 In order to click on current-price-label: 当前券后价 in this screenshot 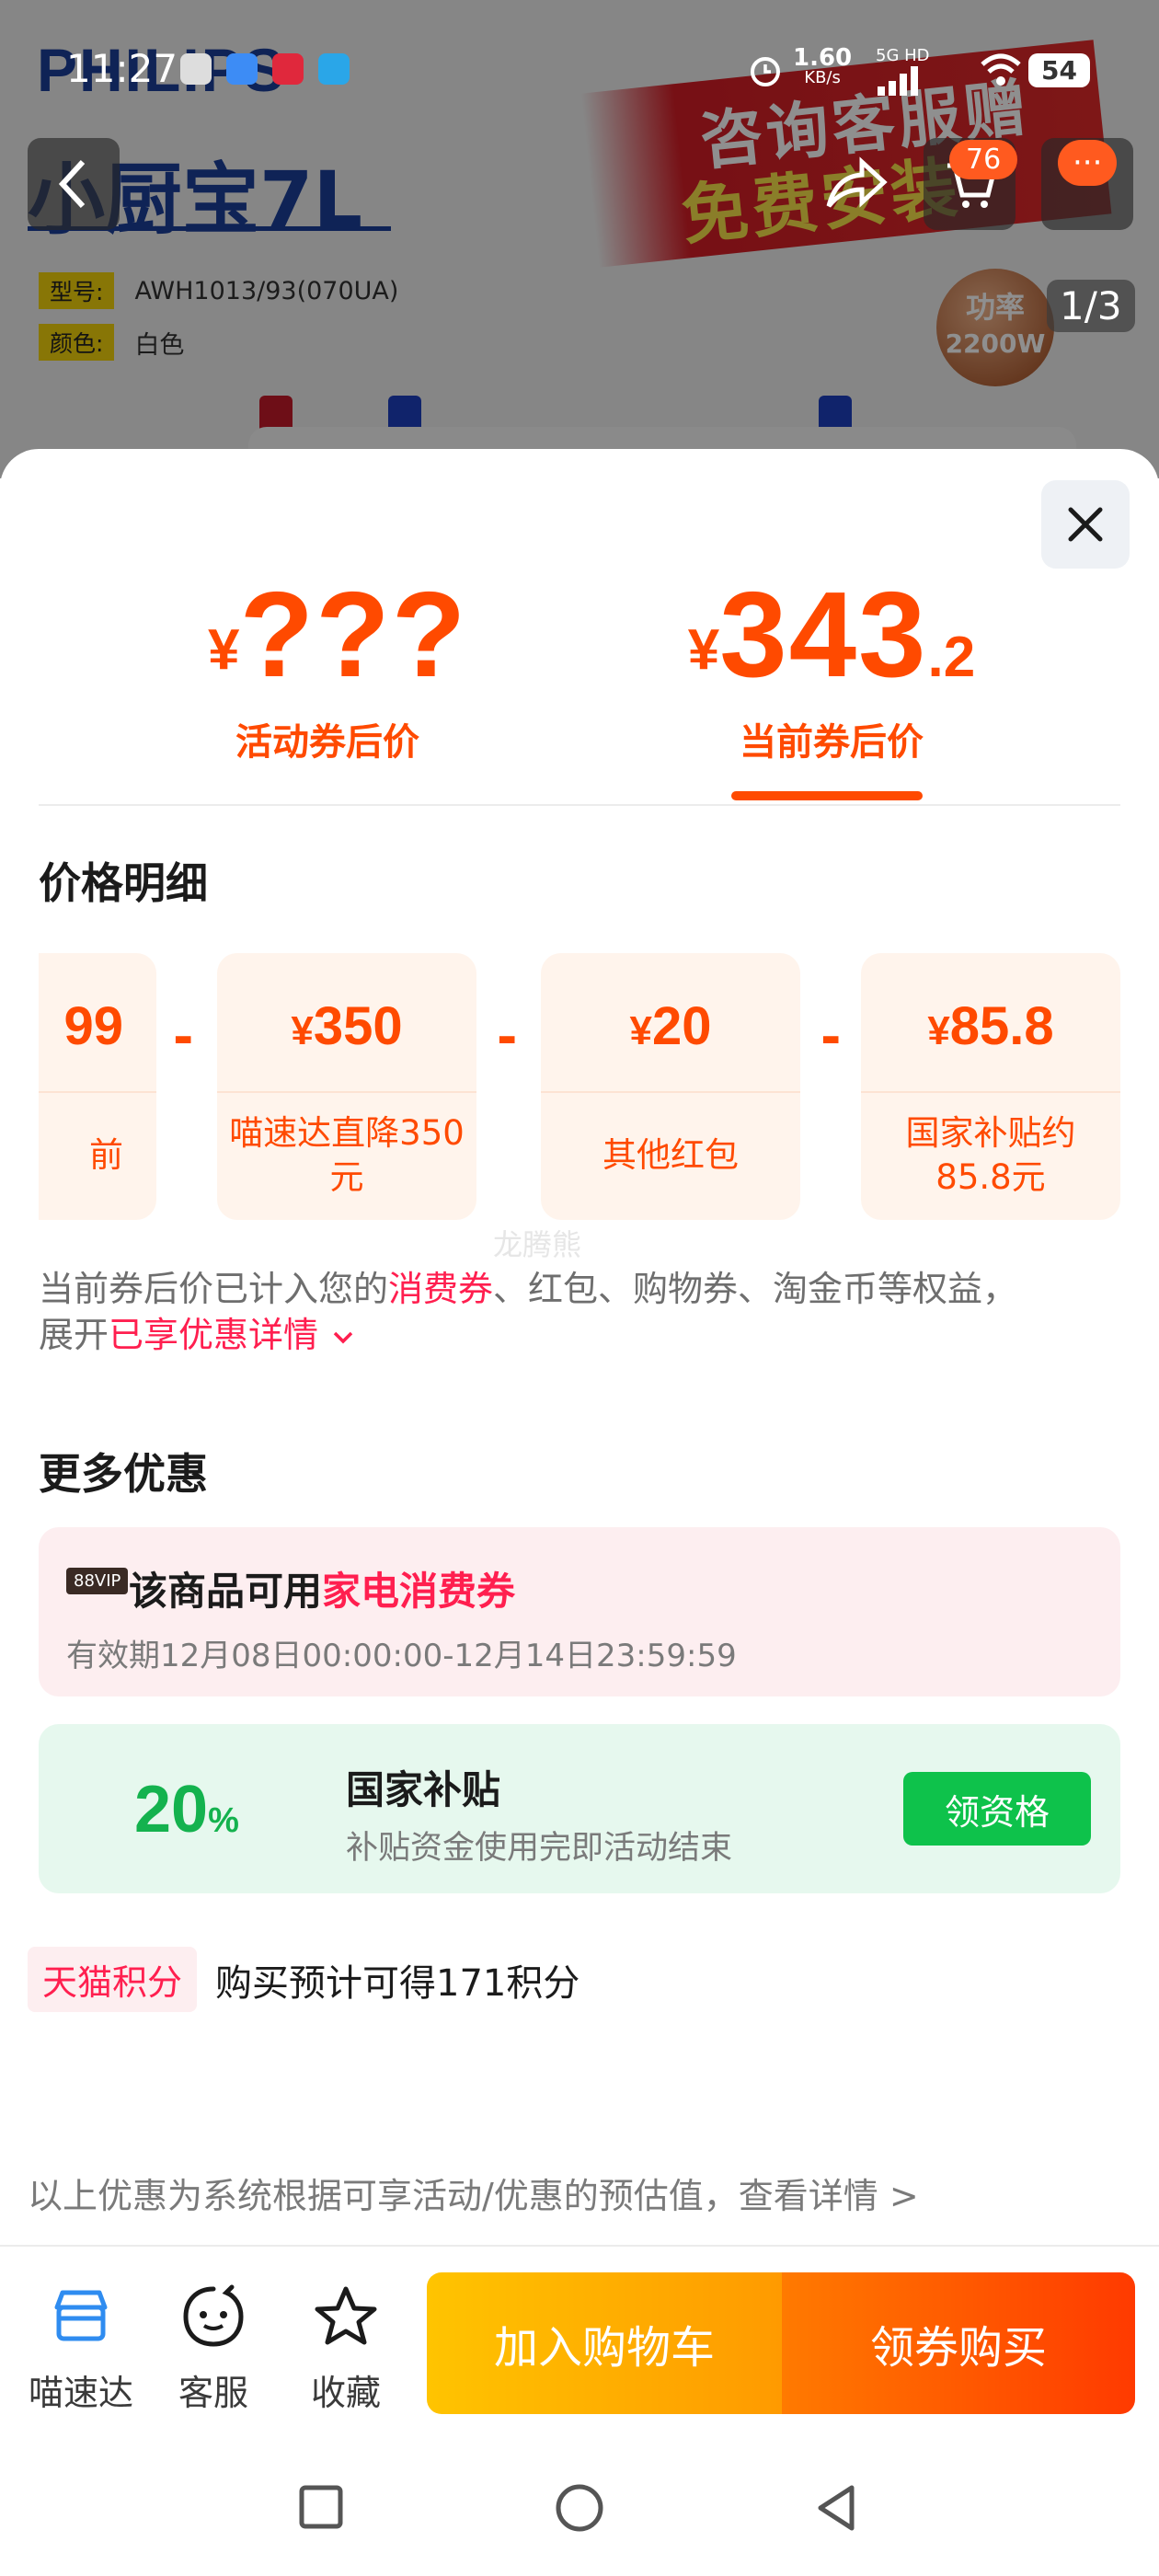, I will do `click(832, 742)`.